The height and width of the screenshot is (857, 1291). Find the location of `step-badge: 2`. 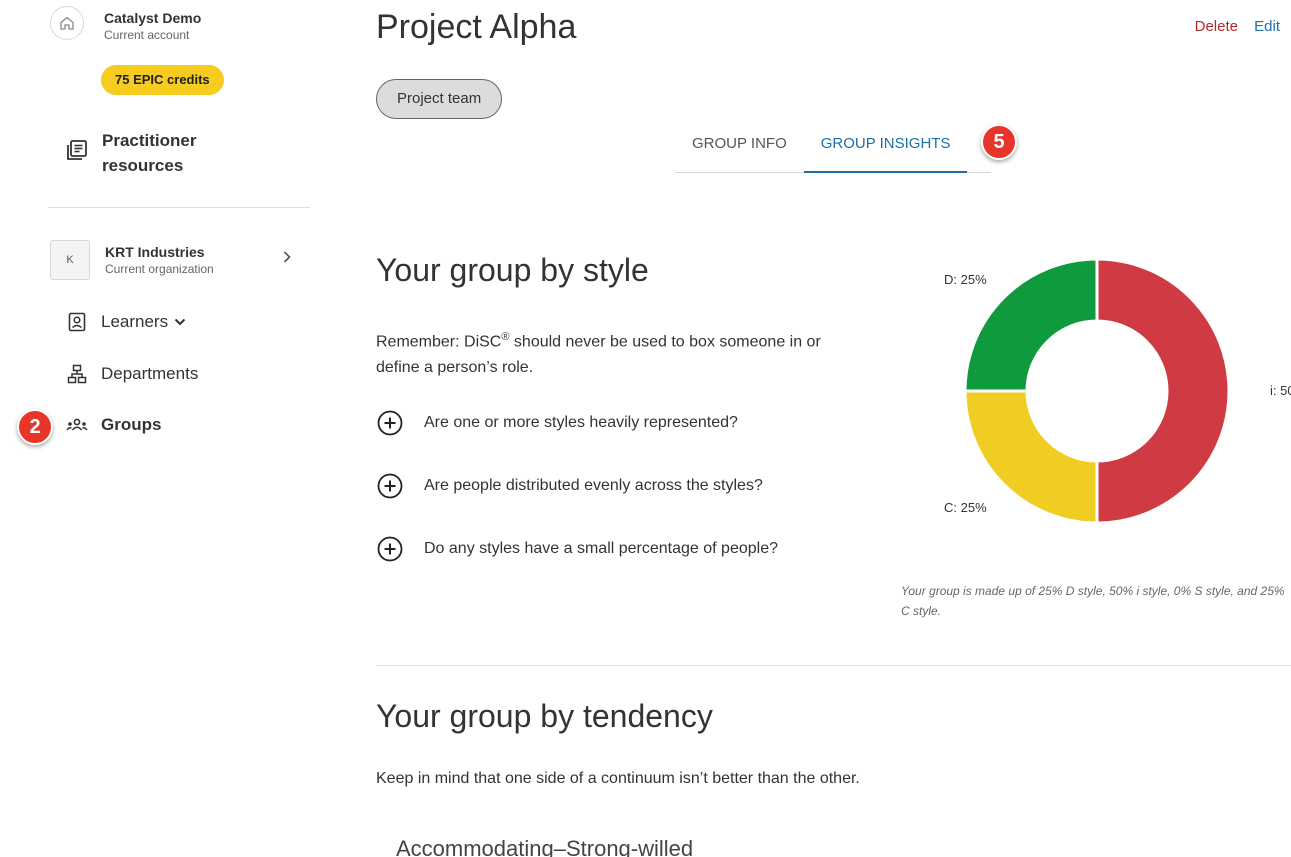

step-badge: 2 is located at coordinates (35, 427).